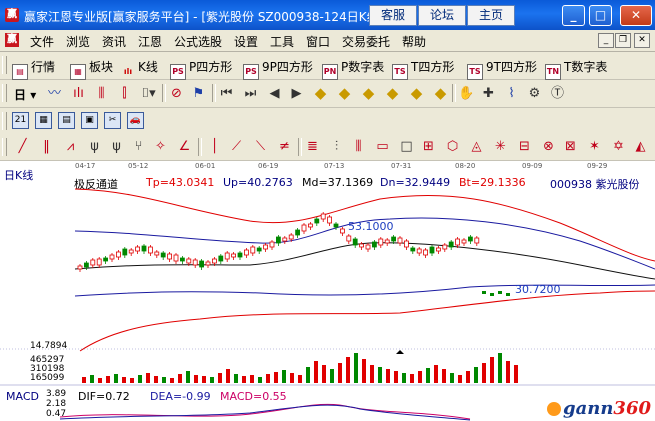  Describe the element at coordinates (296, 93) in the screenshot. I see `right-arrow-icon: ▶` at that location.